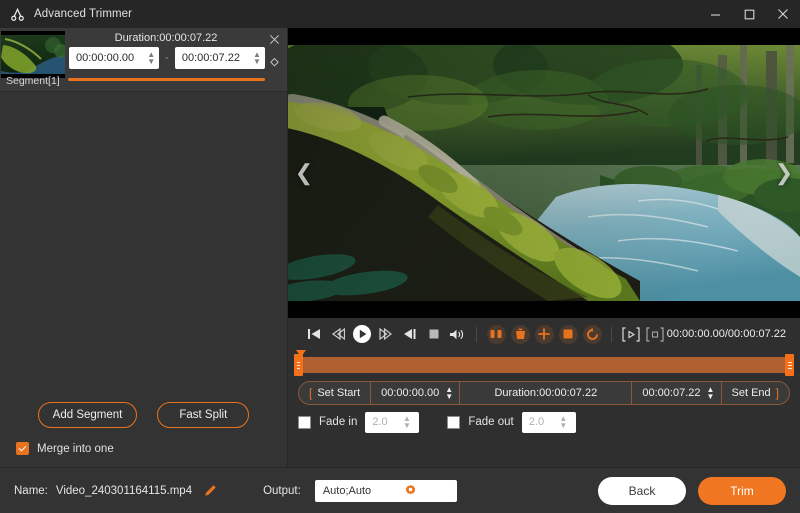 The image size is (800, 513). I want to click on set-start-bracket-icon: [, so click(311, 393).